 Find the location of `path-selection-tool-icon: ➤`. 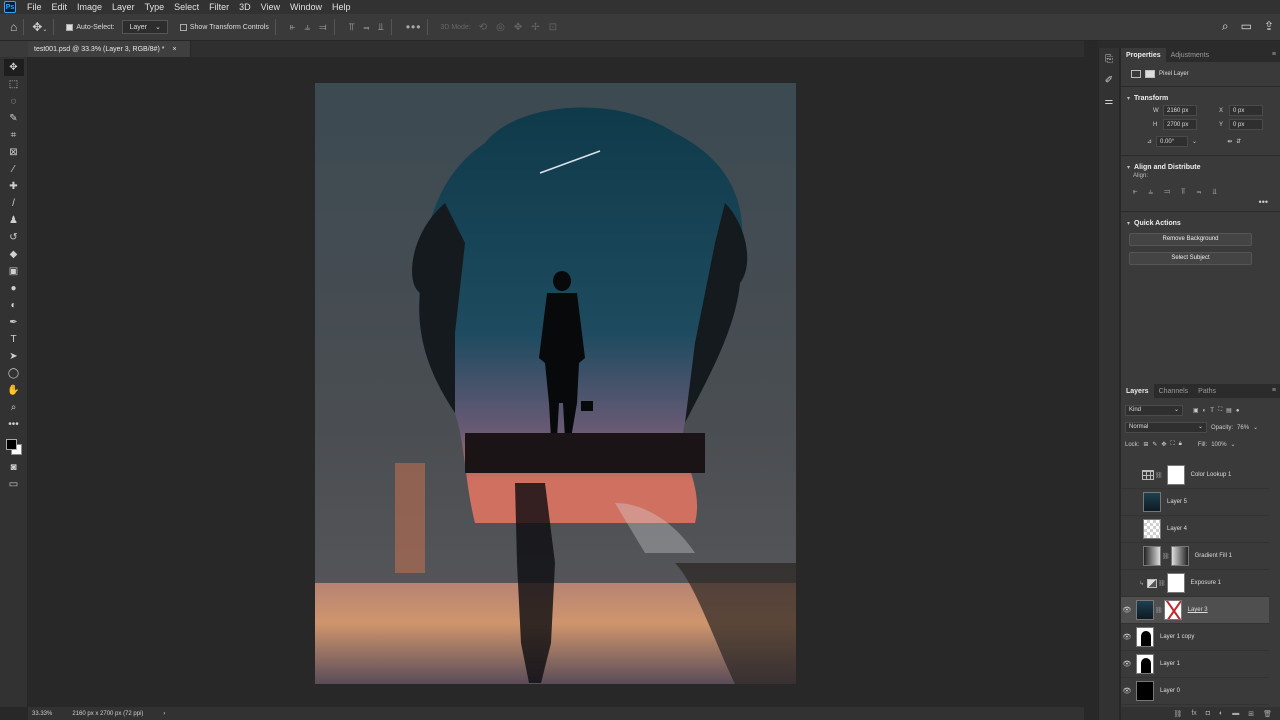

path-selection-tool-icon: ➤ is located at coordinates (14, 356).